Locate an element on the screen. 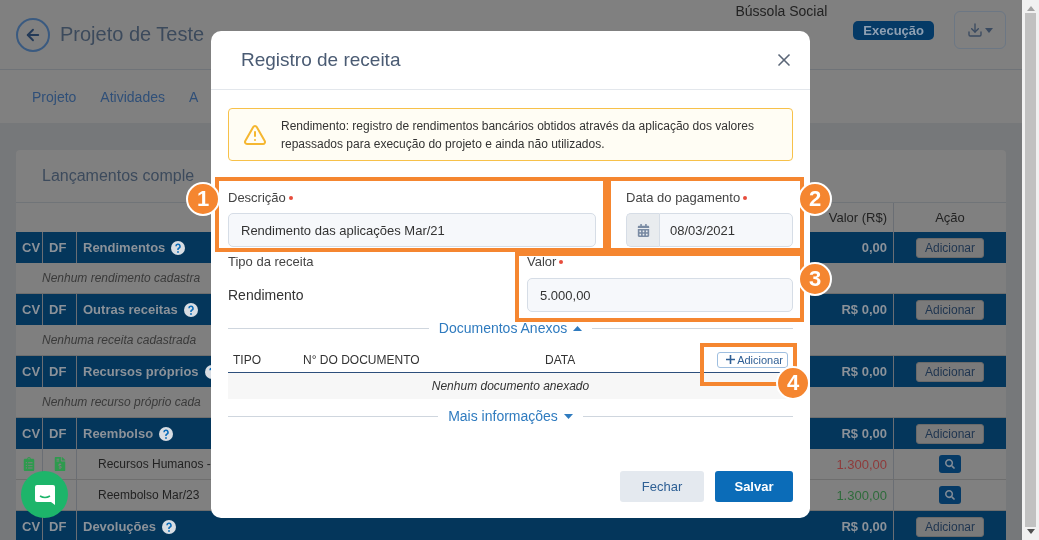 Image resolution: width=1039 pixels, height=540 pixels. plus-icon is located at coordinates (731, 359).